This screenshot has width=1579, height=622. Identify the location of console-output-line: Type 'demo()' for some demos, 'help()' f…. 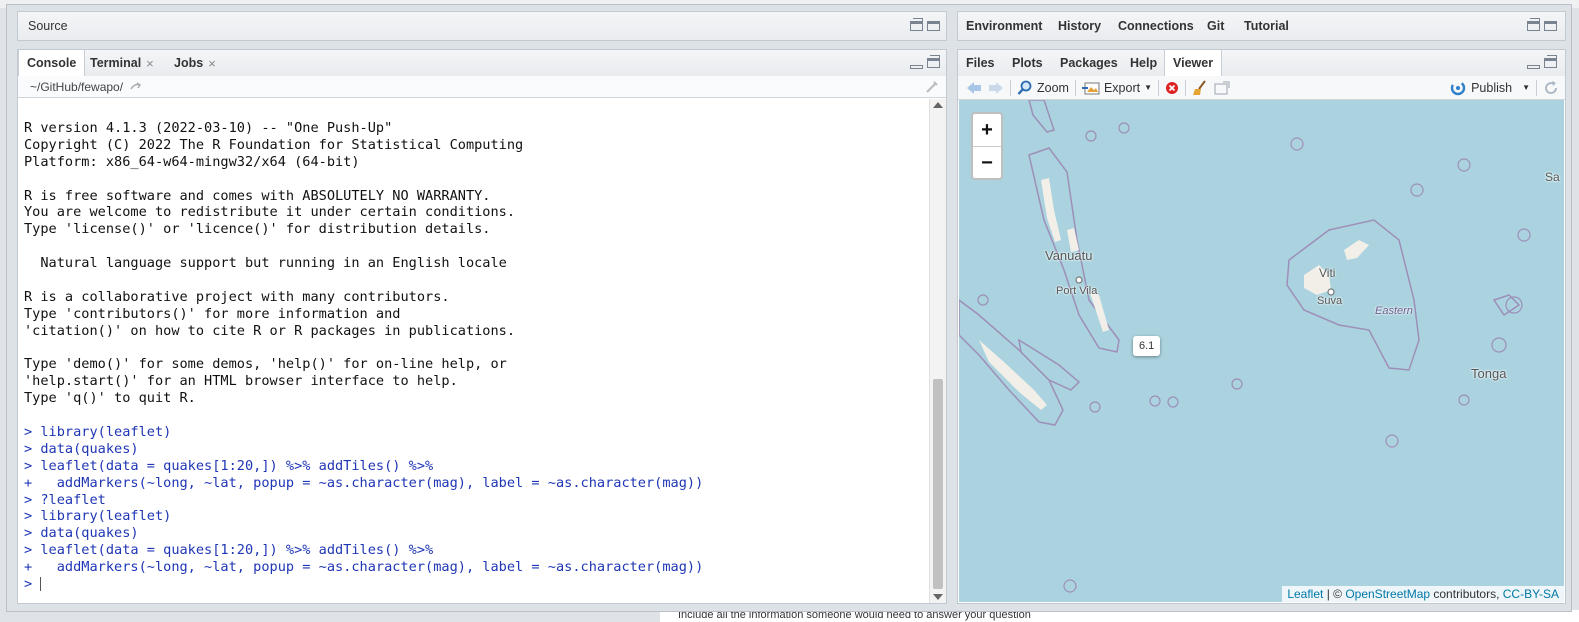
(265, 364).